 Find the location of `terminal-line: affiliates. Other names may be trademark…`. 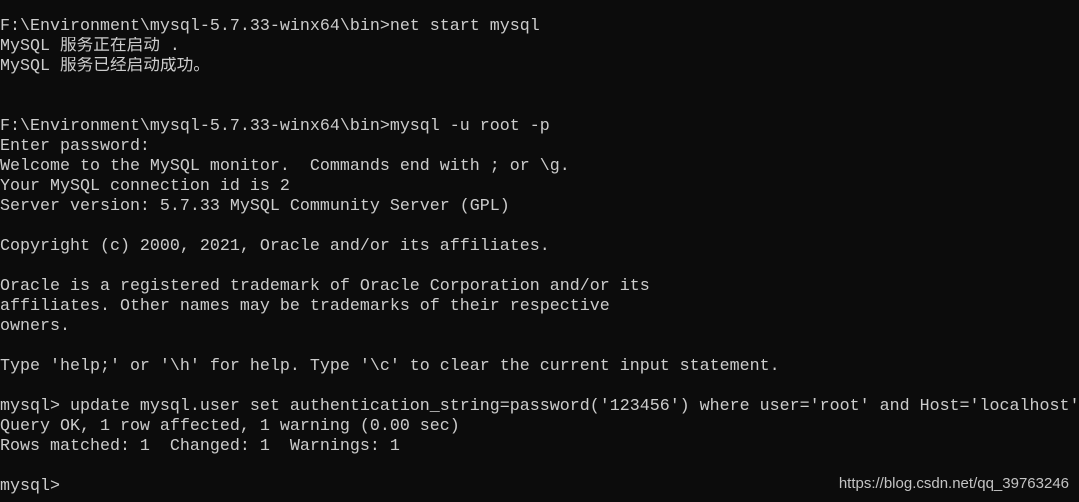

terminal-line: affiliates. Other names may be trademark… is located at coordinates (305, 306).